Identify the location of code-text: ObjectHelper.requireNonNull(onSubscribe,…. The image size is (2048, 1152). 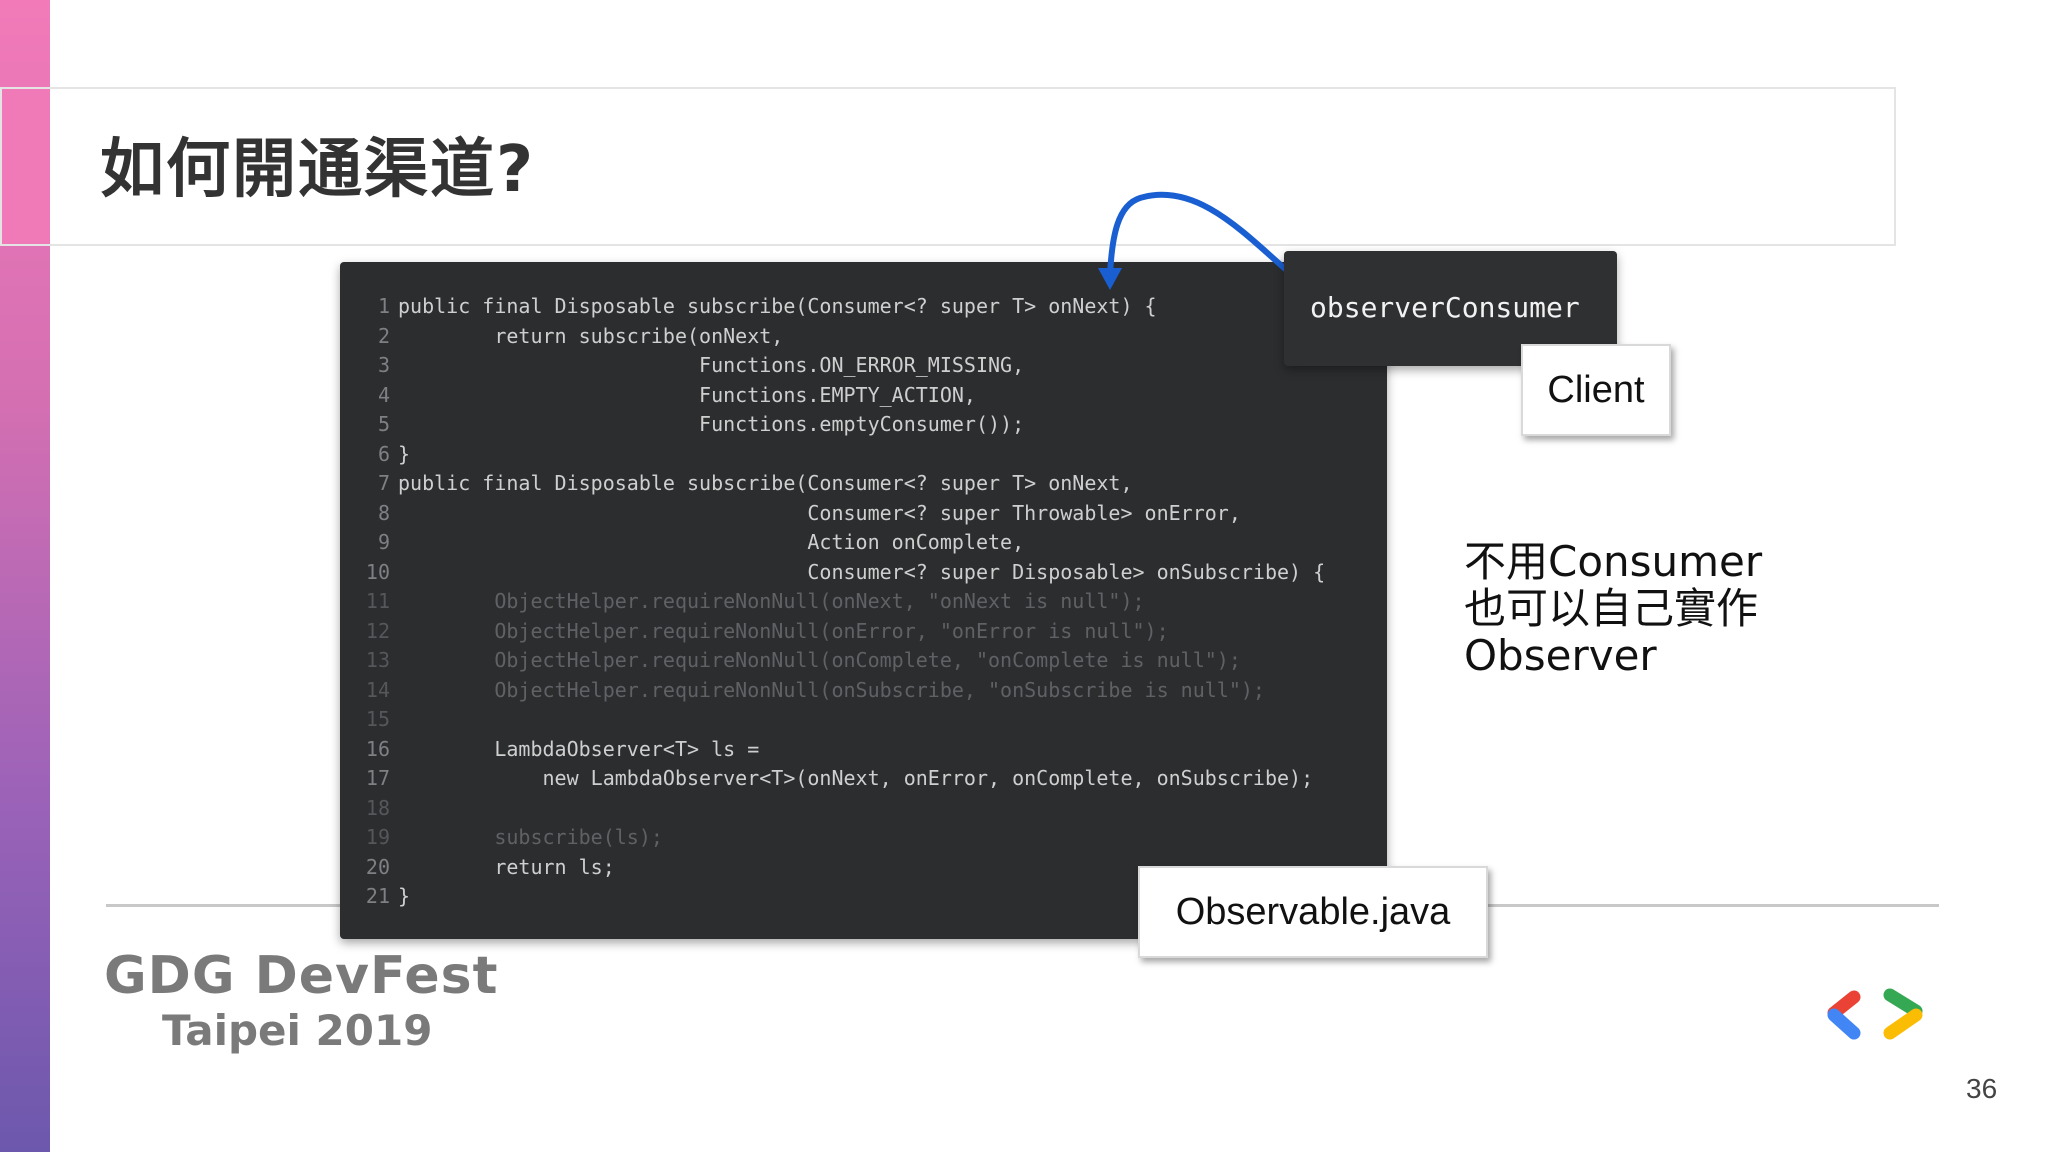
(831, 689).